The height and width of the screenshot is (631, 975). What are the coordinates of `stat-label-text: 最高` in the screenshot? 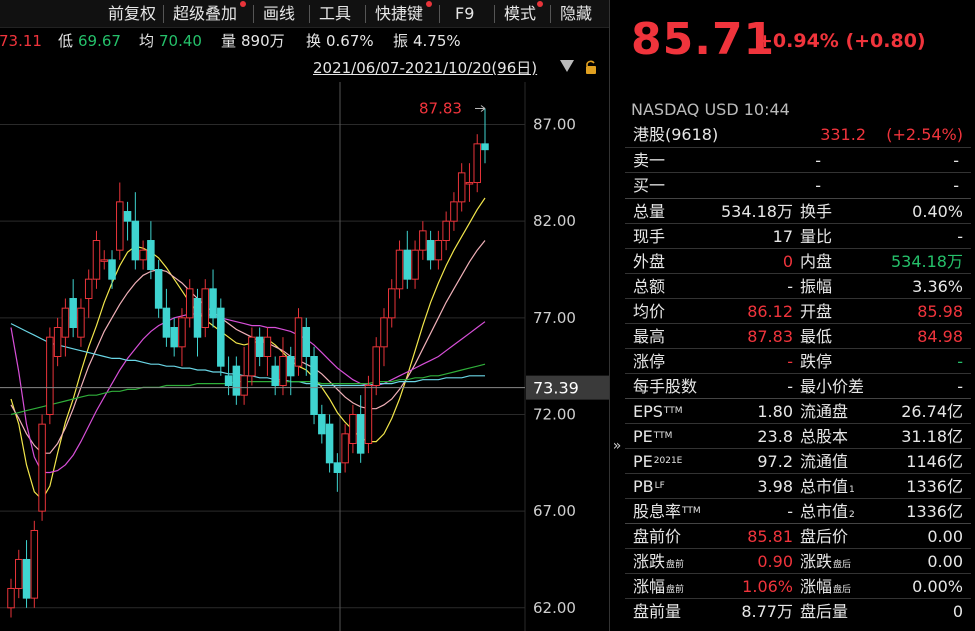 It's located at (649, 336).